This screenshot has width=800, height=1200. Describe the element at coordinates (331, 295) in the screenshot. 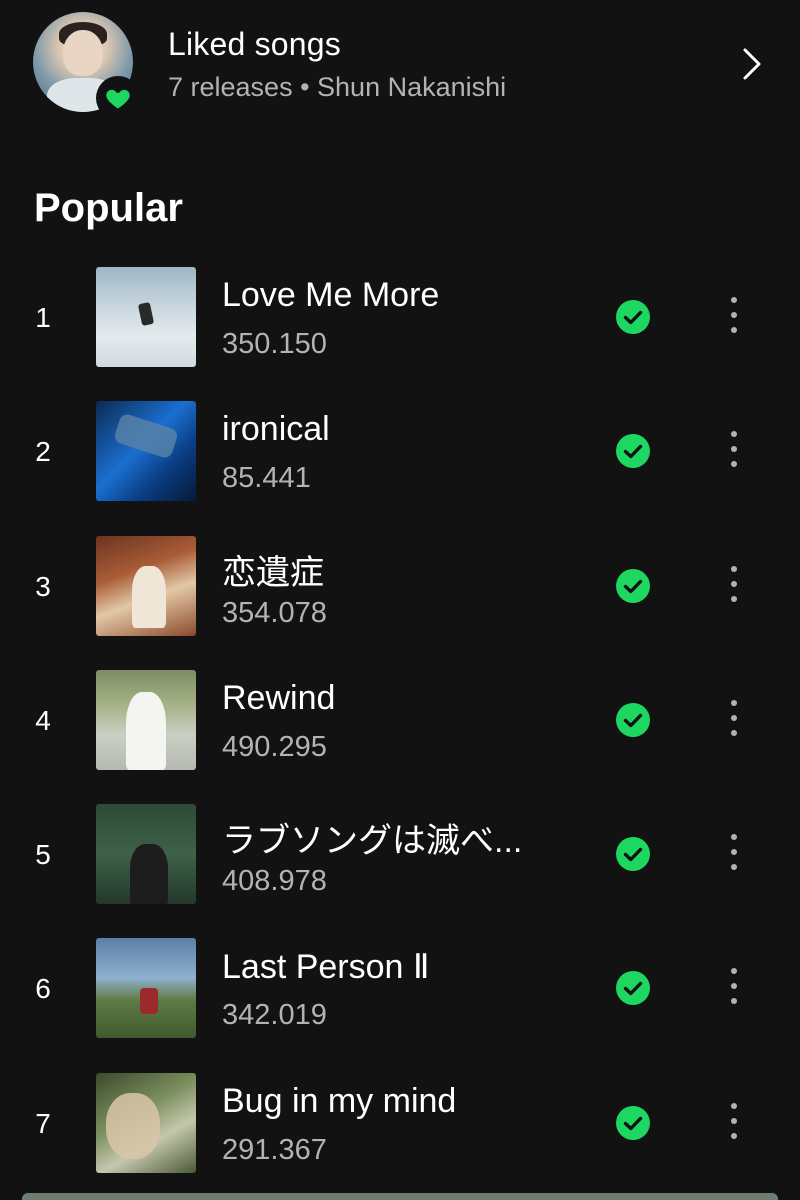

I see `track-title: Love Me More` at that location.